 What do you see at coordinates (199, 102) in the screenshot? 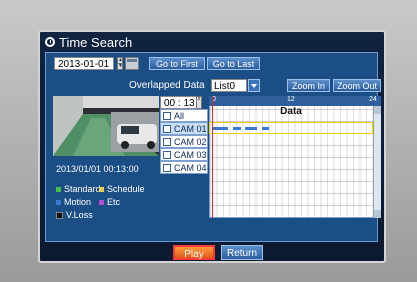
I see `time-spin-icon: ⇕` at bounding box center [199, 102].